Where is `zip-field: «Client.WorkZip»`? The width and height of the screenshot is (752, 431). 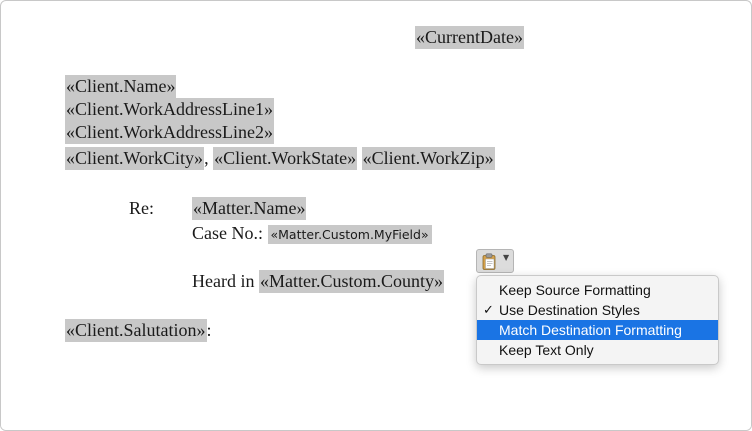 zip-field: «Client.WorkZip» is located at coordinates (428, 158).